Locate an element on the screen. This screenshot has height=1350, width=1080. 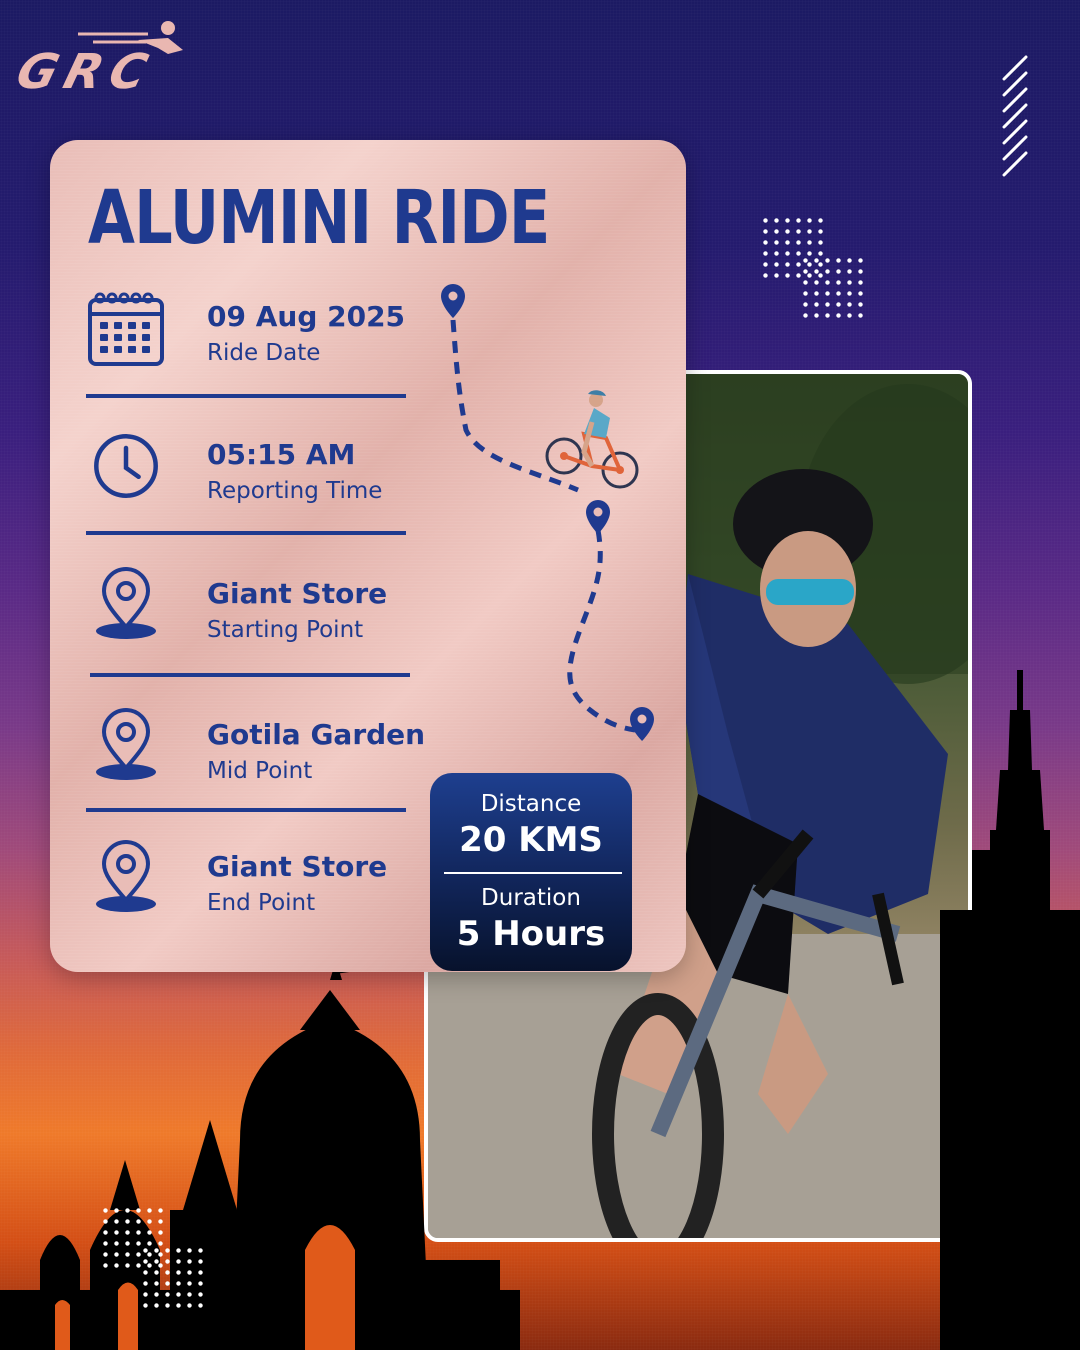
stats-divider is located at coordinates (533, 873).